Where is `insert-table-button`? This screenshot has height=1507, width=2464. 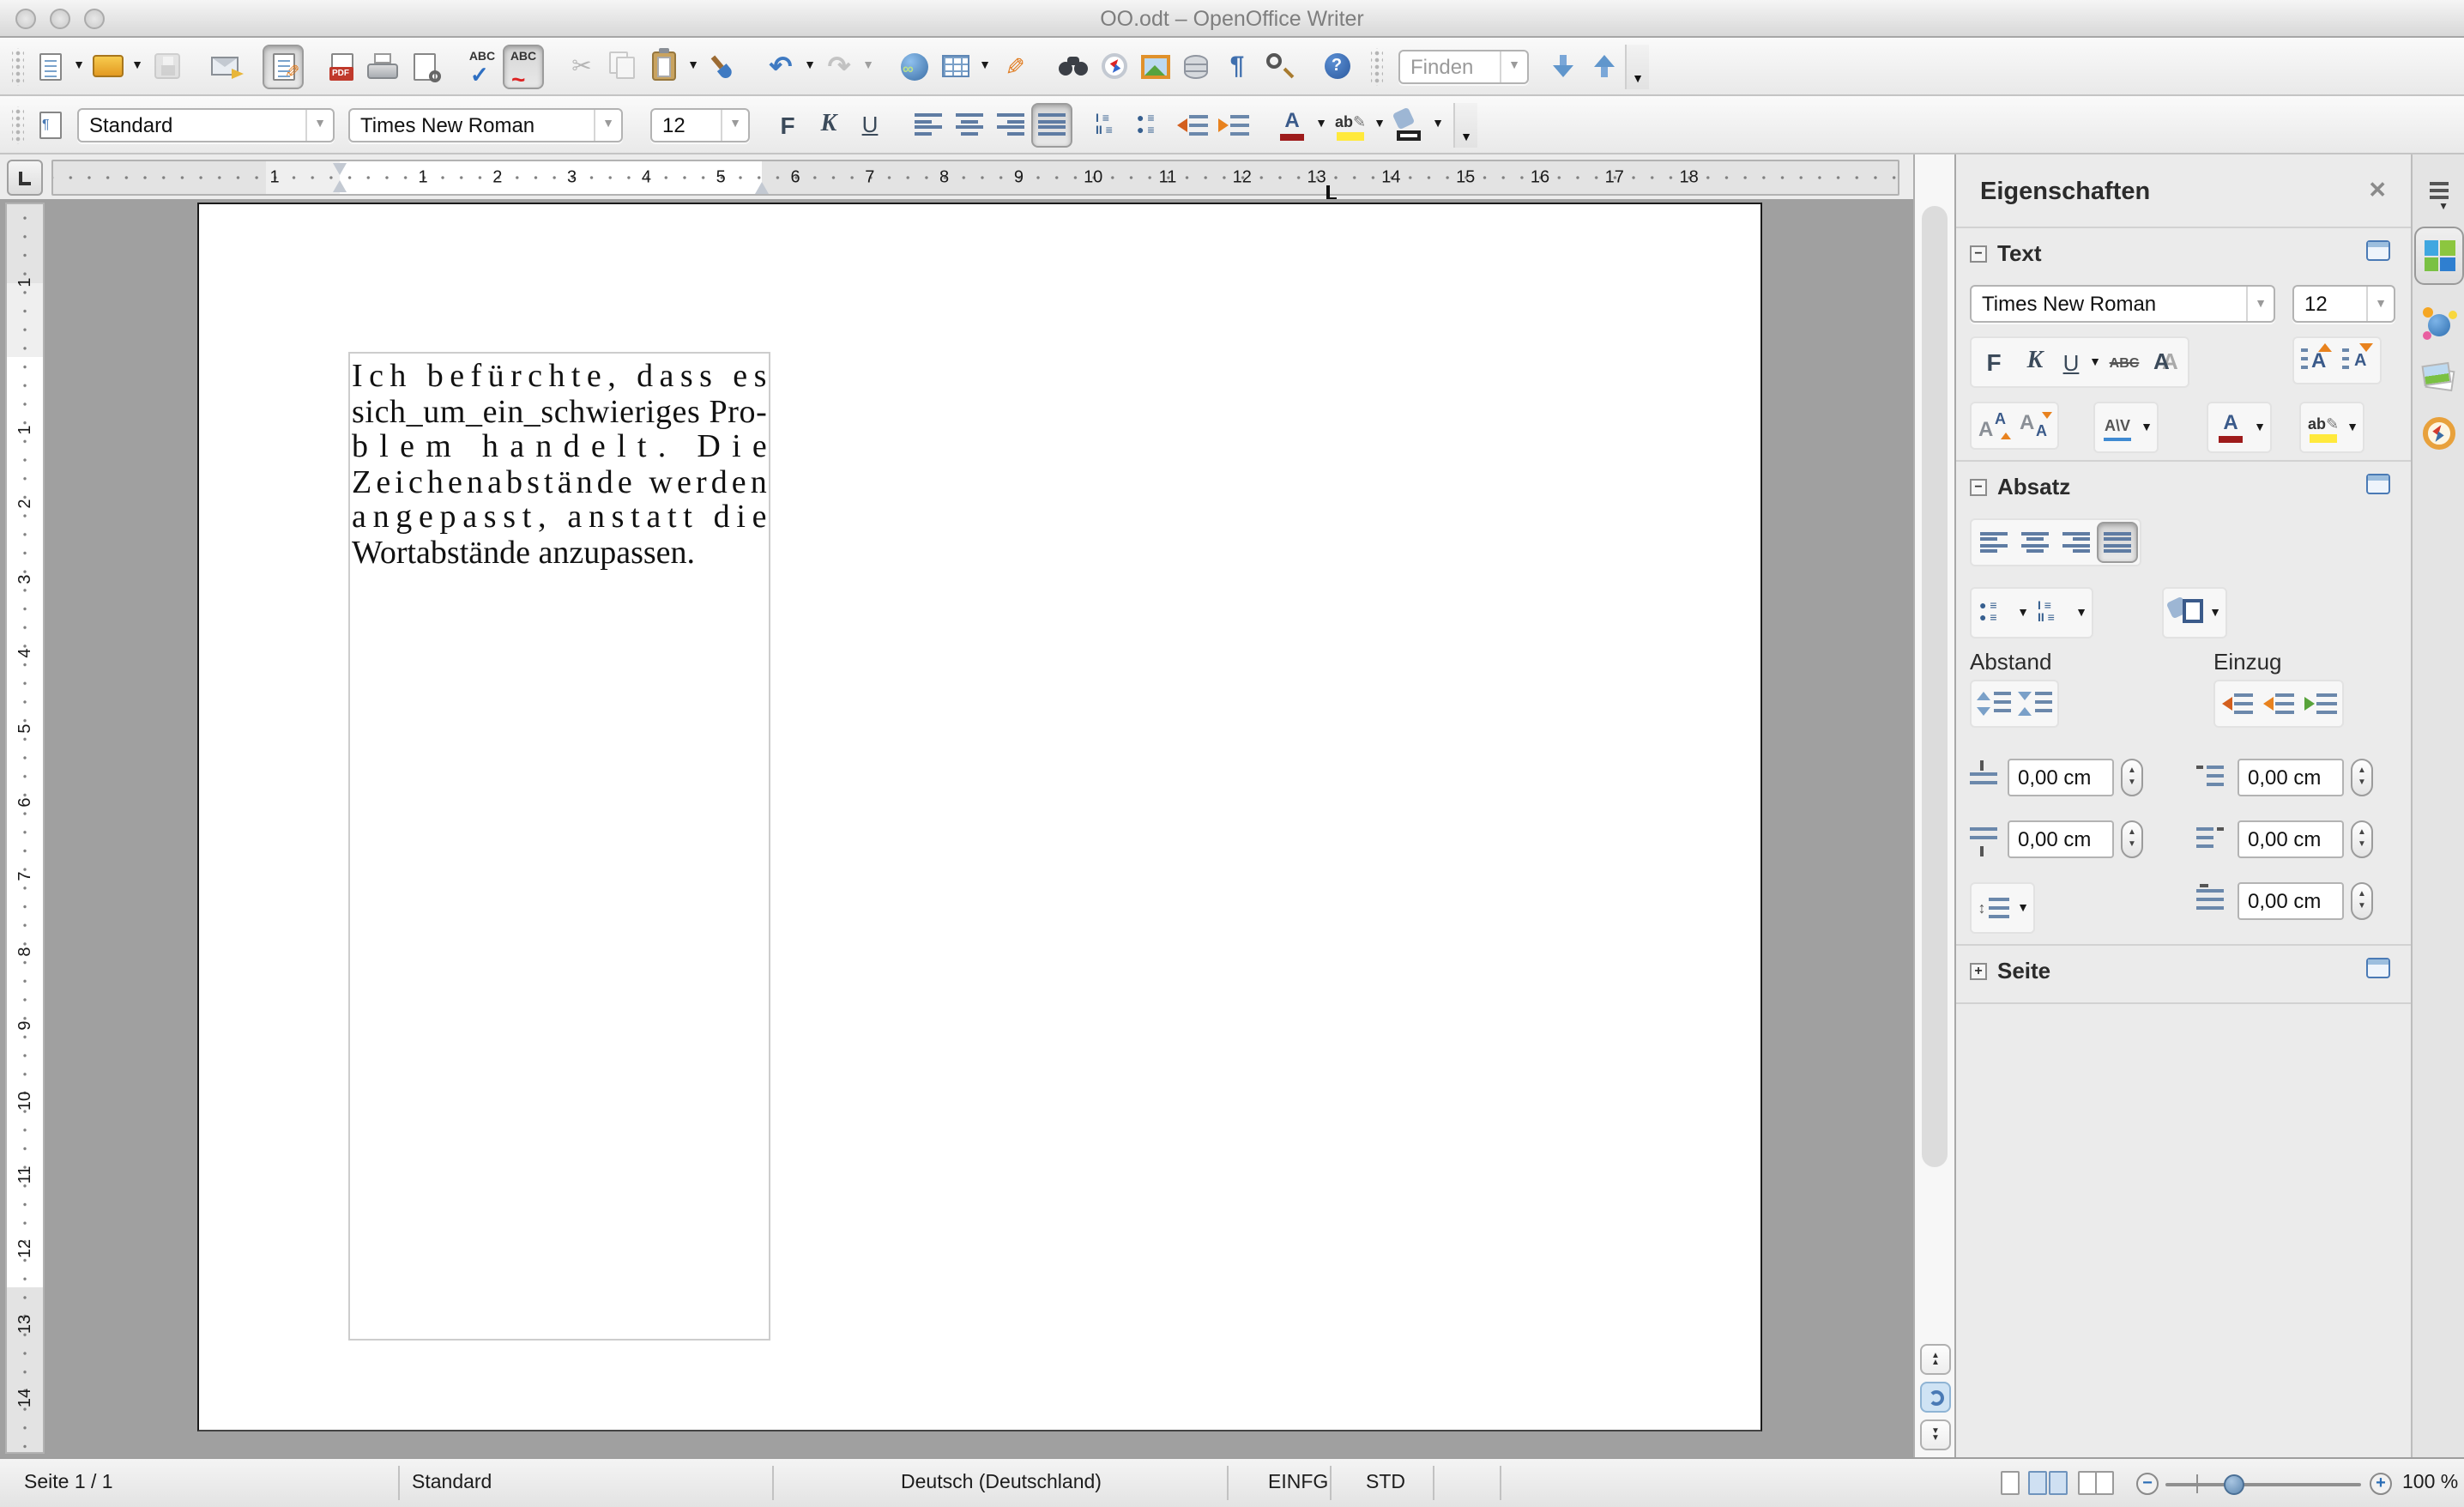 insert-table-button is located at coordinates (955, 66).